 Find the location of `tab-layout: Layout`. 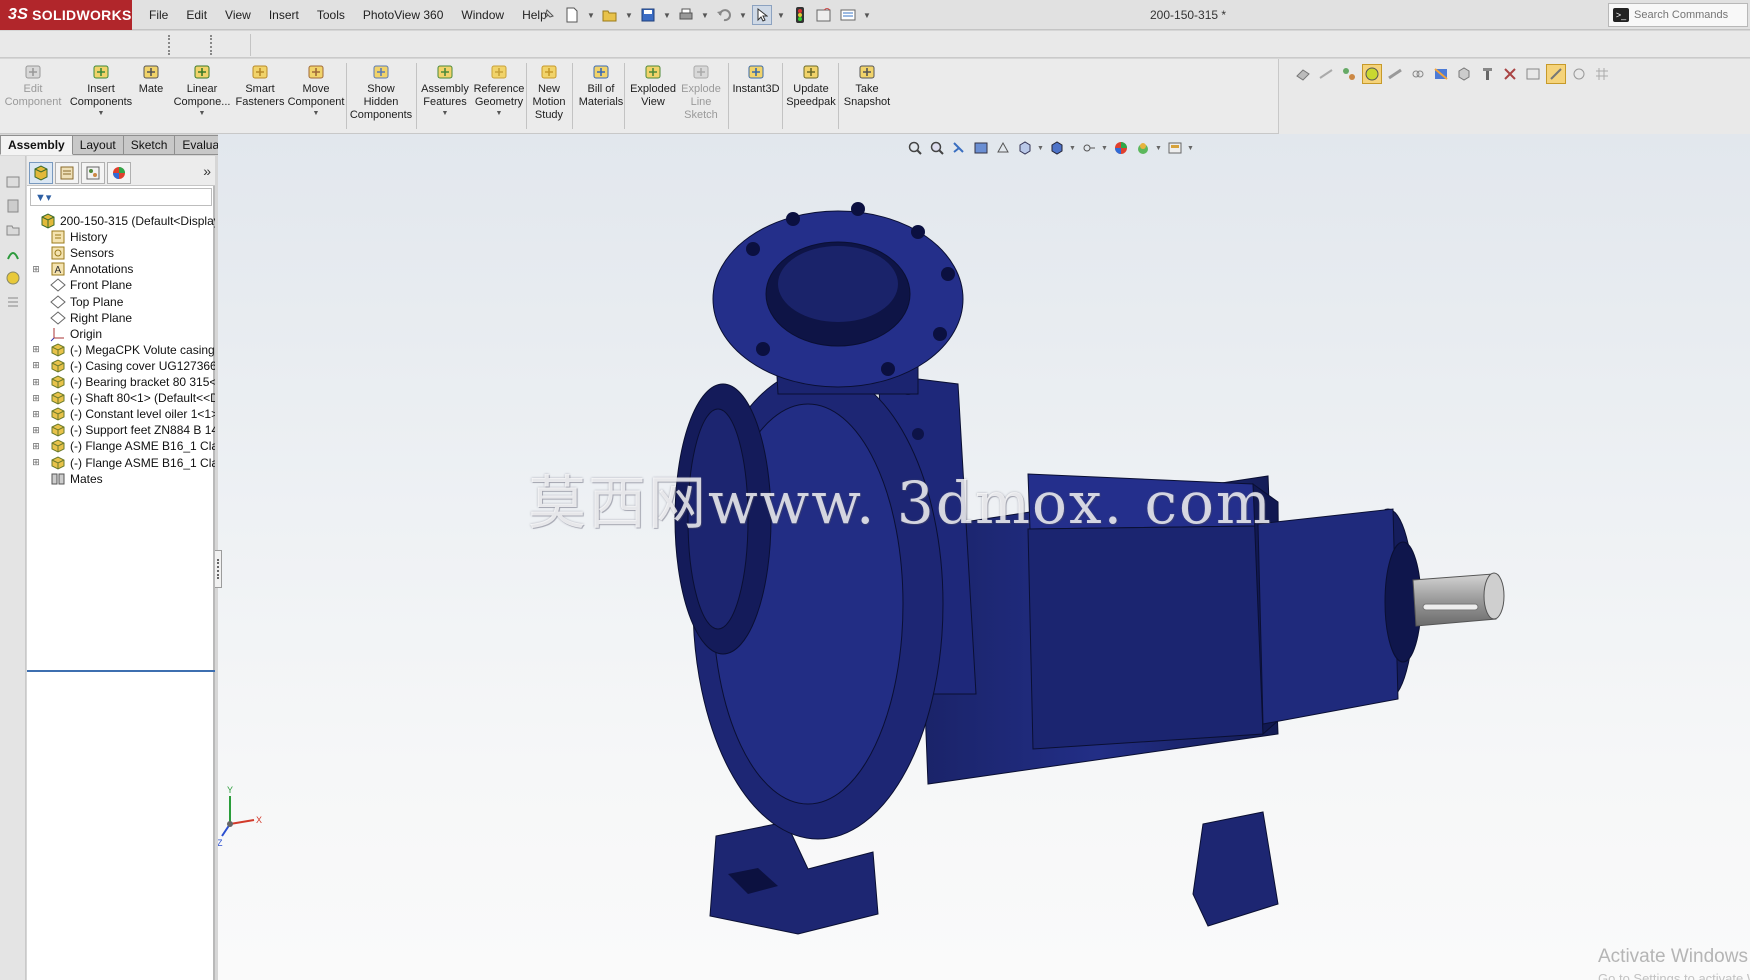

tab-layout: Layout is located at coordinates (98, 145).